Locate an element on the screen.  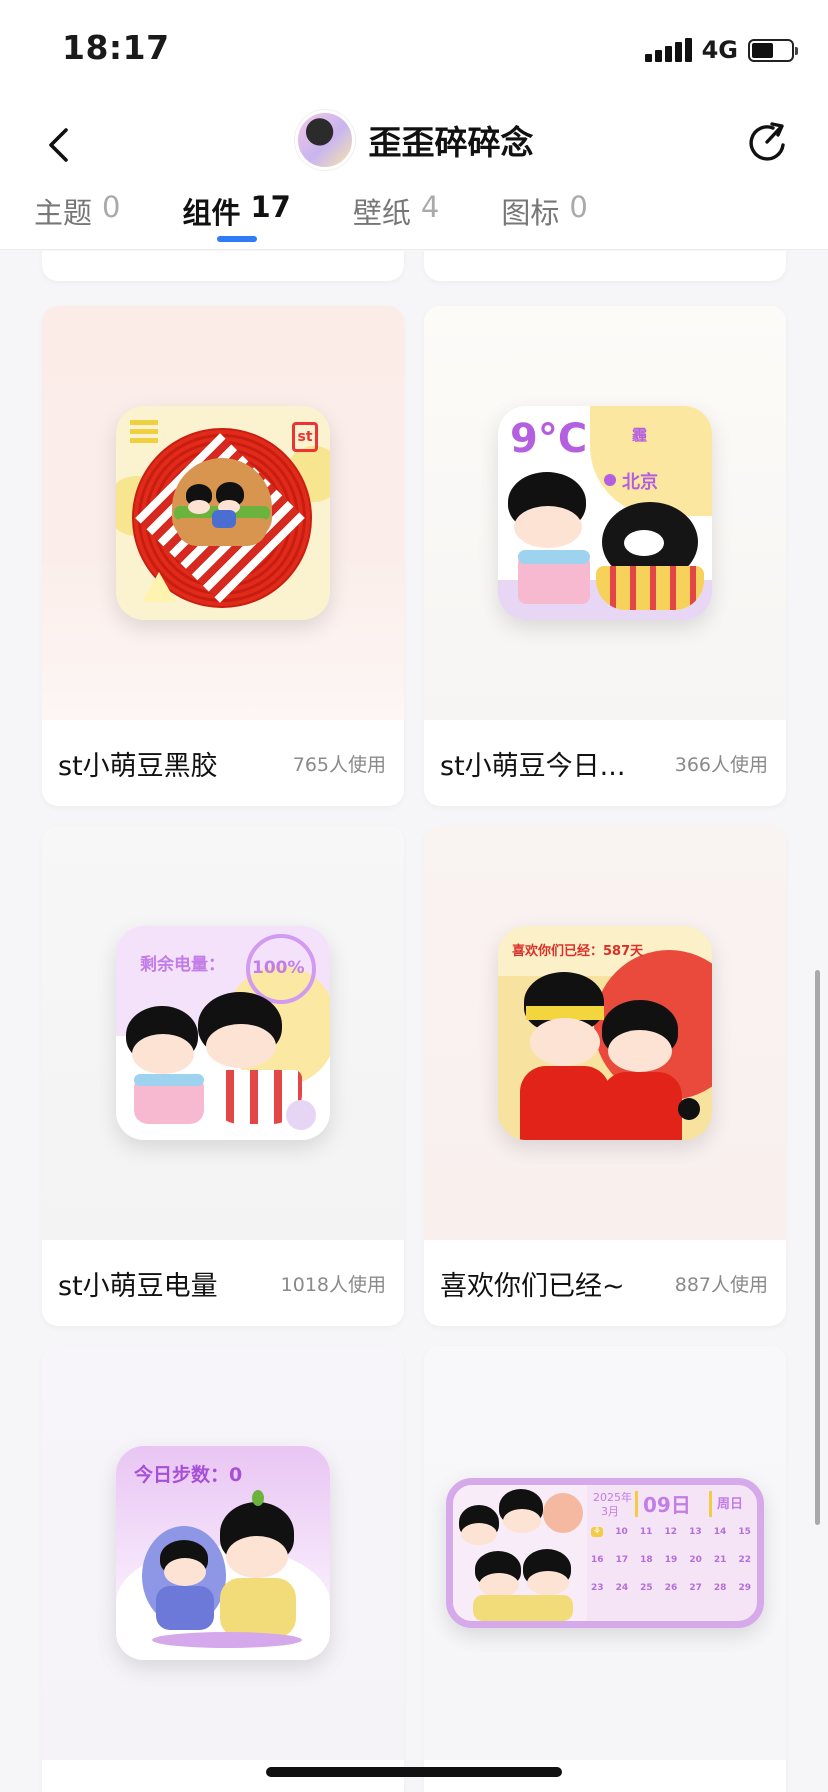
card-footer: st小萌豆电量 1018人使用 is located at coordinates (223, 1283).